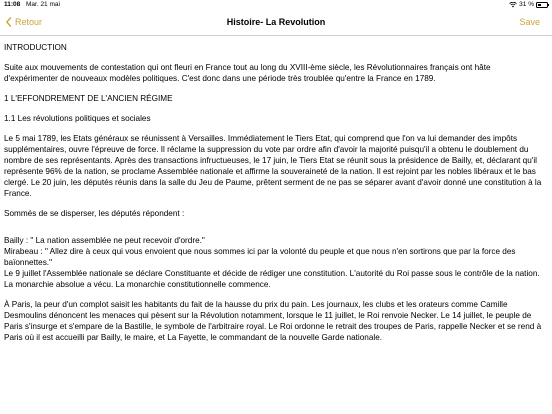 The image size is (552, 414). What do you see at coordinates (35, 47) in the screenshot?
I see `doc-heading: INTRODUCTION` at bounding box center [35, 47].